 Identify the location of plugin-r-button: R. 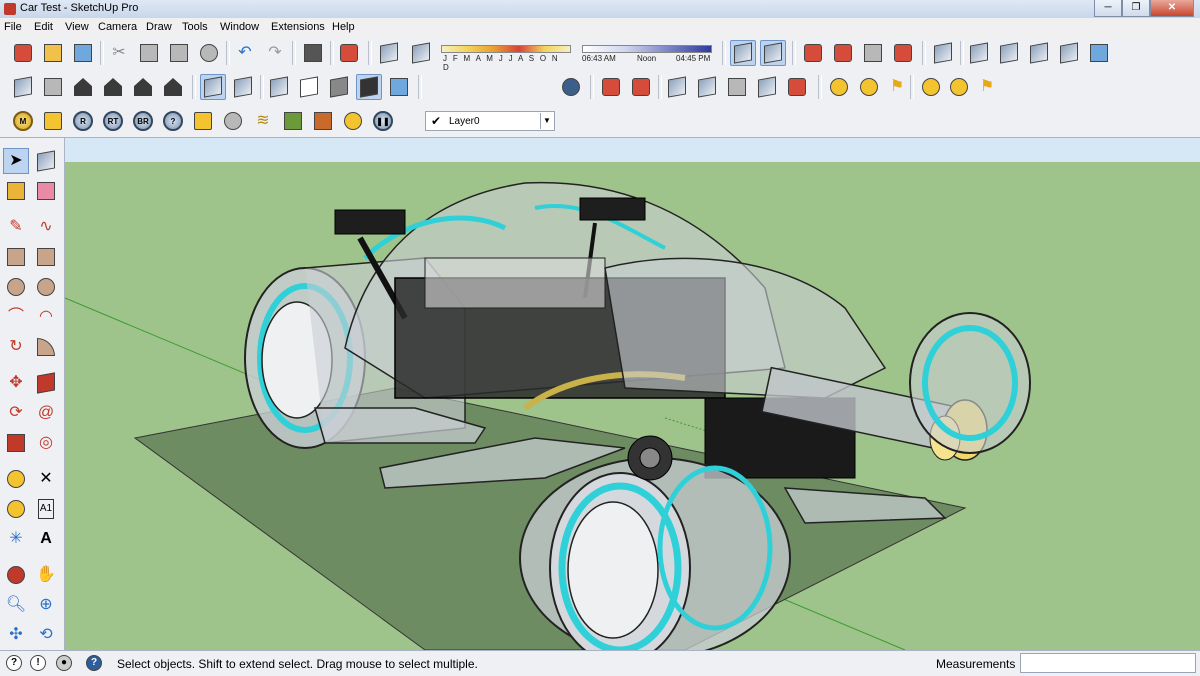
(83, 121).